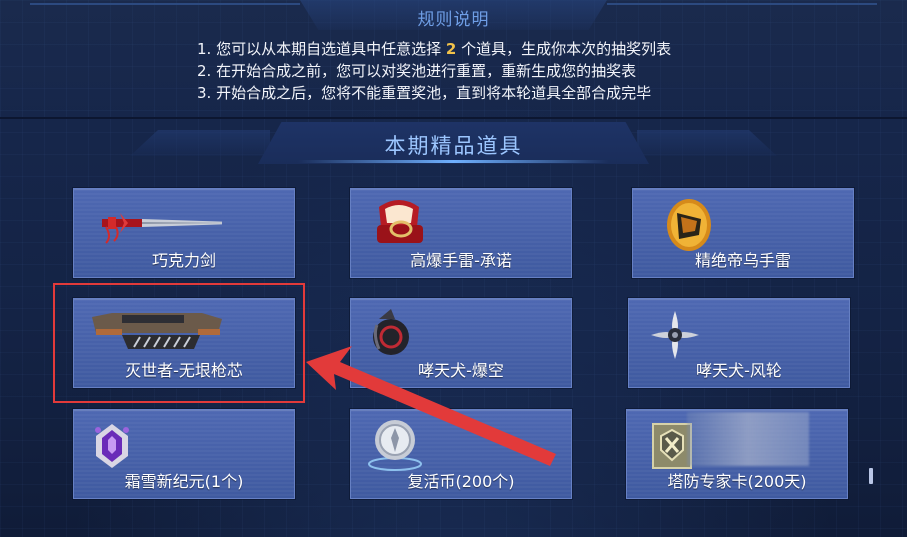 The image size is (907, 537). Describe the element at coordinates (742, 260) in the screenshot. I see `item-label: 精绝帝乌手雷` at that location.